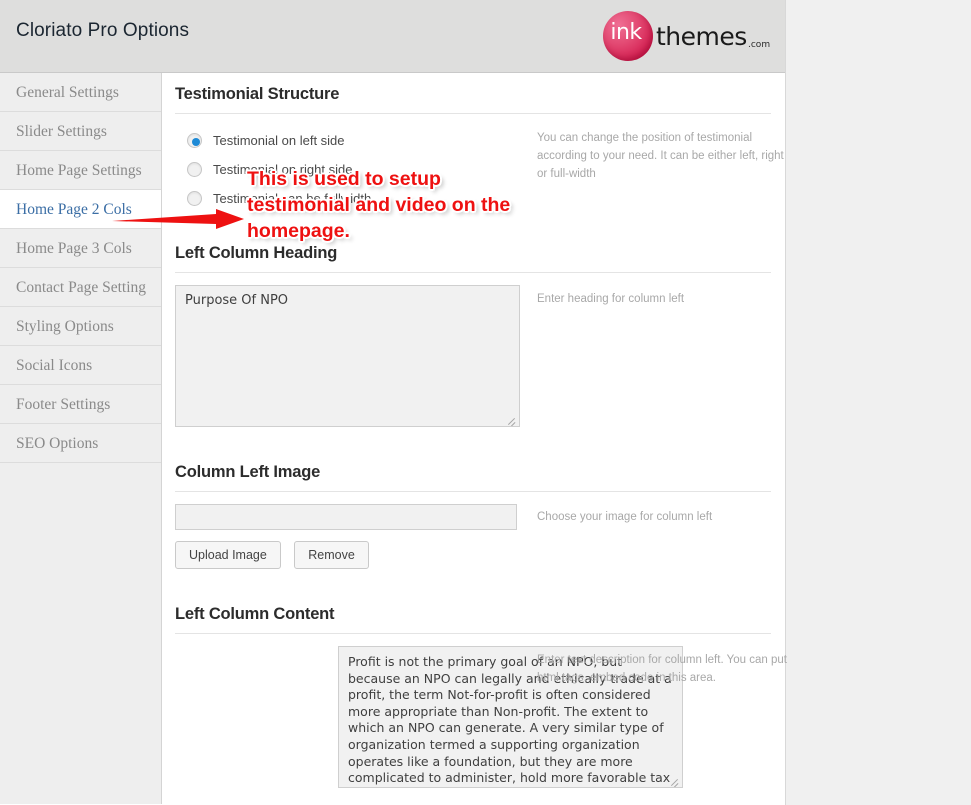 This screenshot has height=805, width=971. What do you see at coordinates (80, 248) in the screenshot?
I see `sidebar-item-home-page-3-cols: Home Page 3 Cols` at bounding box center [80, 248].